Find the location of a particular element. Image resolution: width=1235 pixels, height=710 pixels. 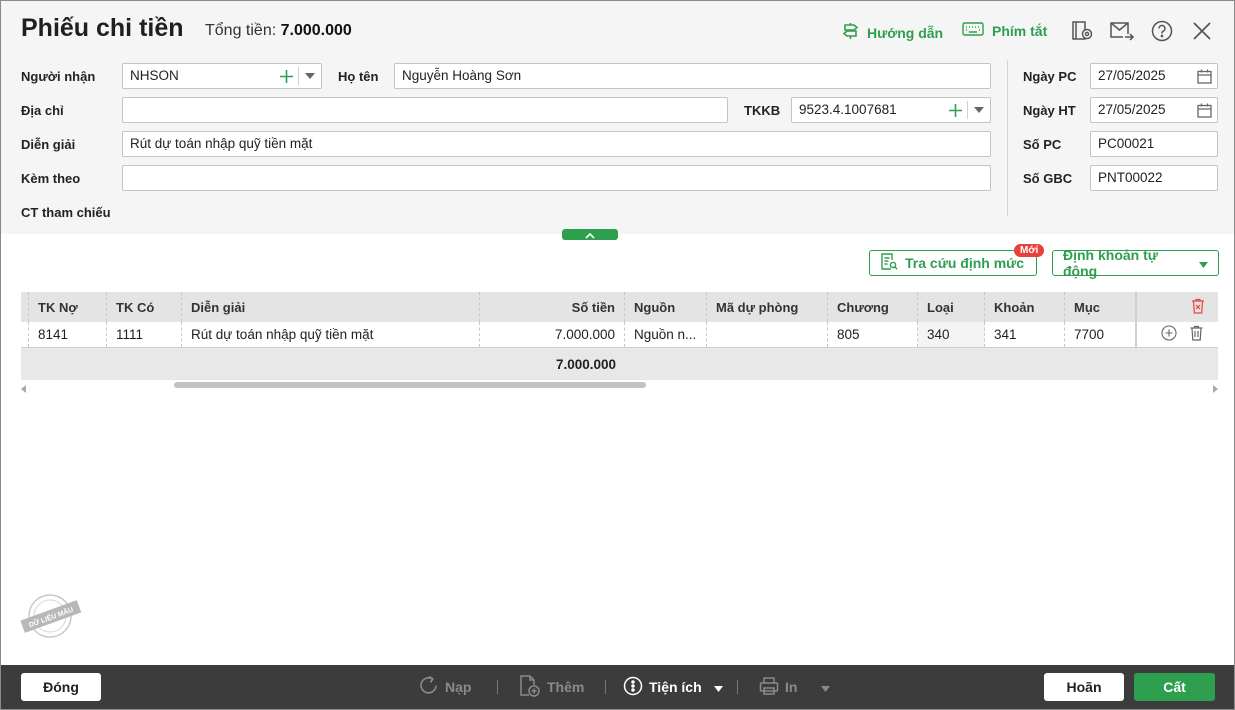

close-button: Đóng is located at coordinates (61, 687).